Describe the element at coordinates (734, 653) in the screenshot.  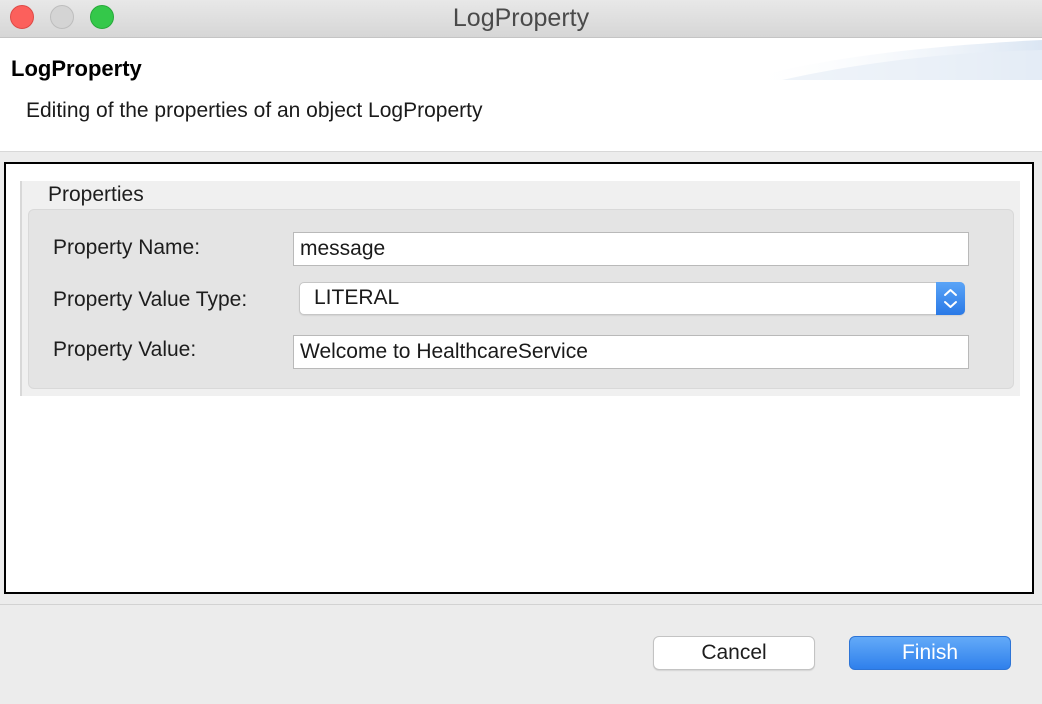
I see `cancel-button: Cancel` at that location.